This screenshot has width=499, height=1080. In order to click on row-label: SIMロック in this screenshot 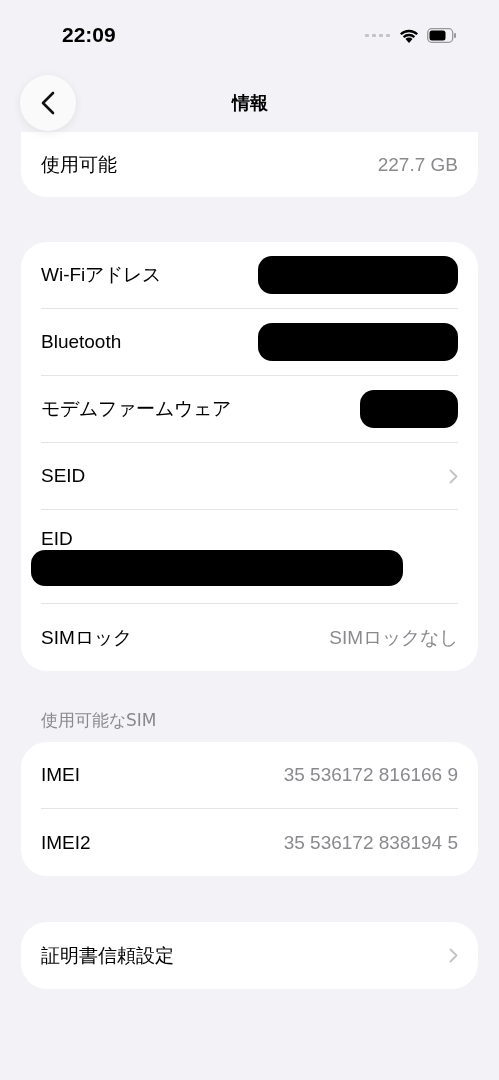, I will do `click(86, 637)`.